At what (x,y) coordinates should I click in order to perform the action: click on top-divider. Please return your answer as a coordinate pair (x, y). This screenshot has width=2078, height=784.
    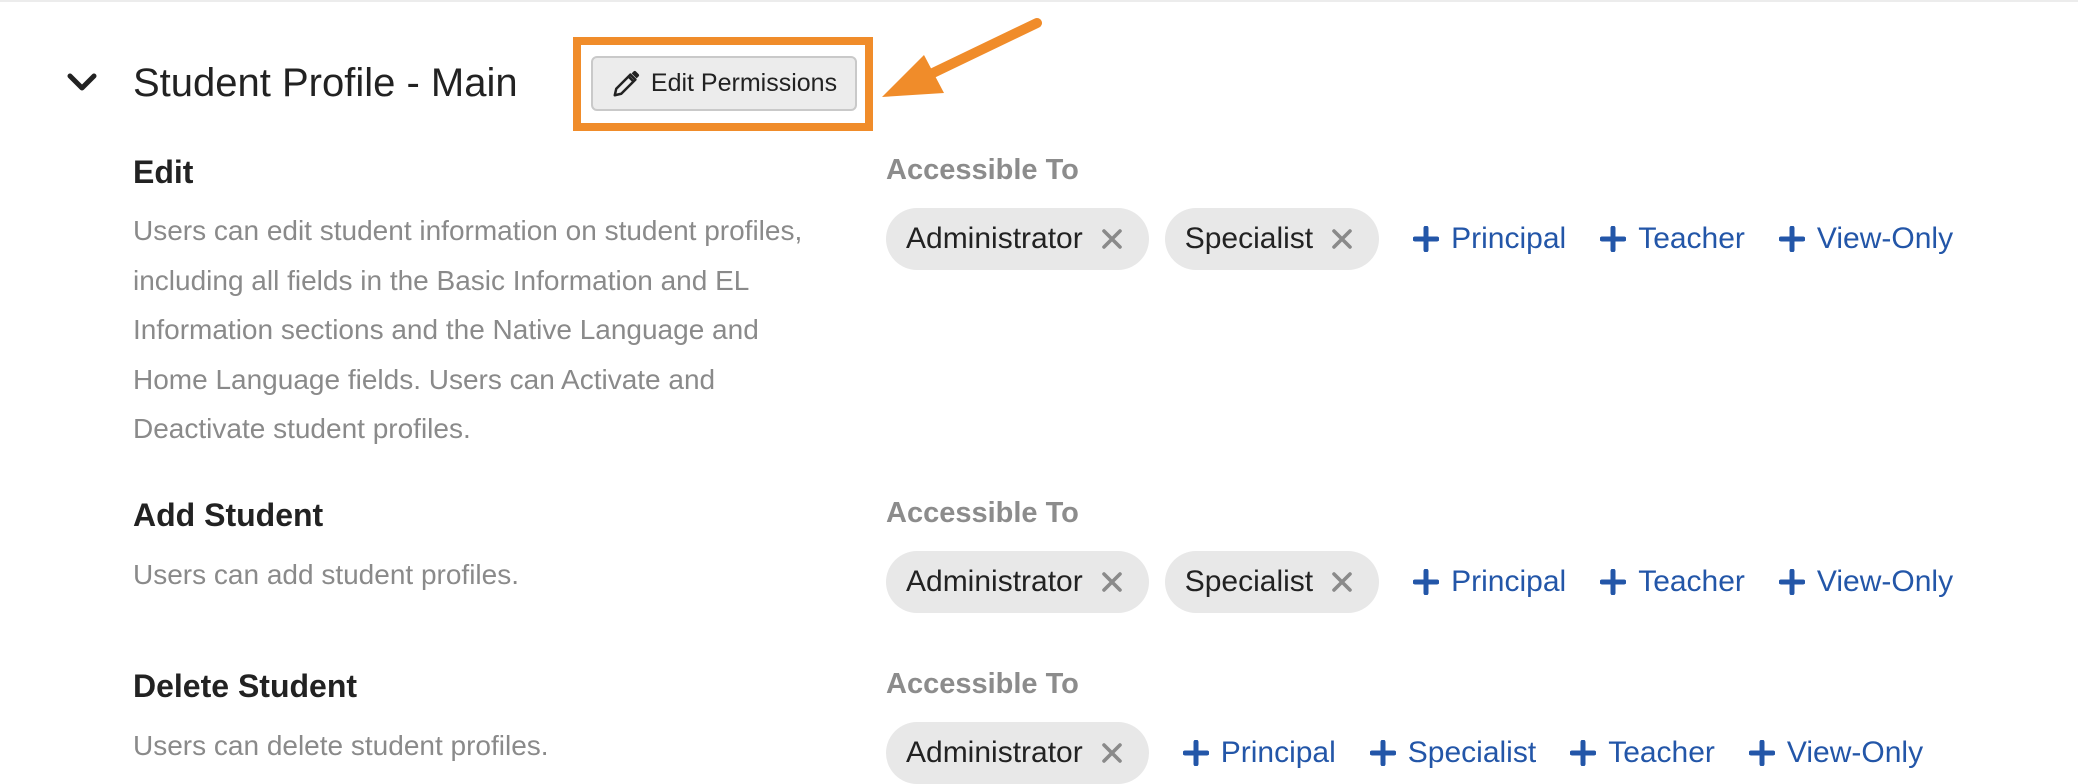
    Looking at the image, I should click on (1039, 1).